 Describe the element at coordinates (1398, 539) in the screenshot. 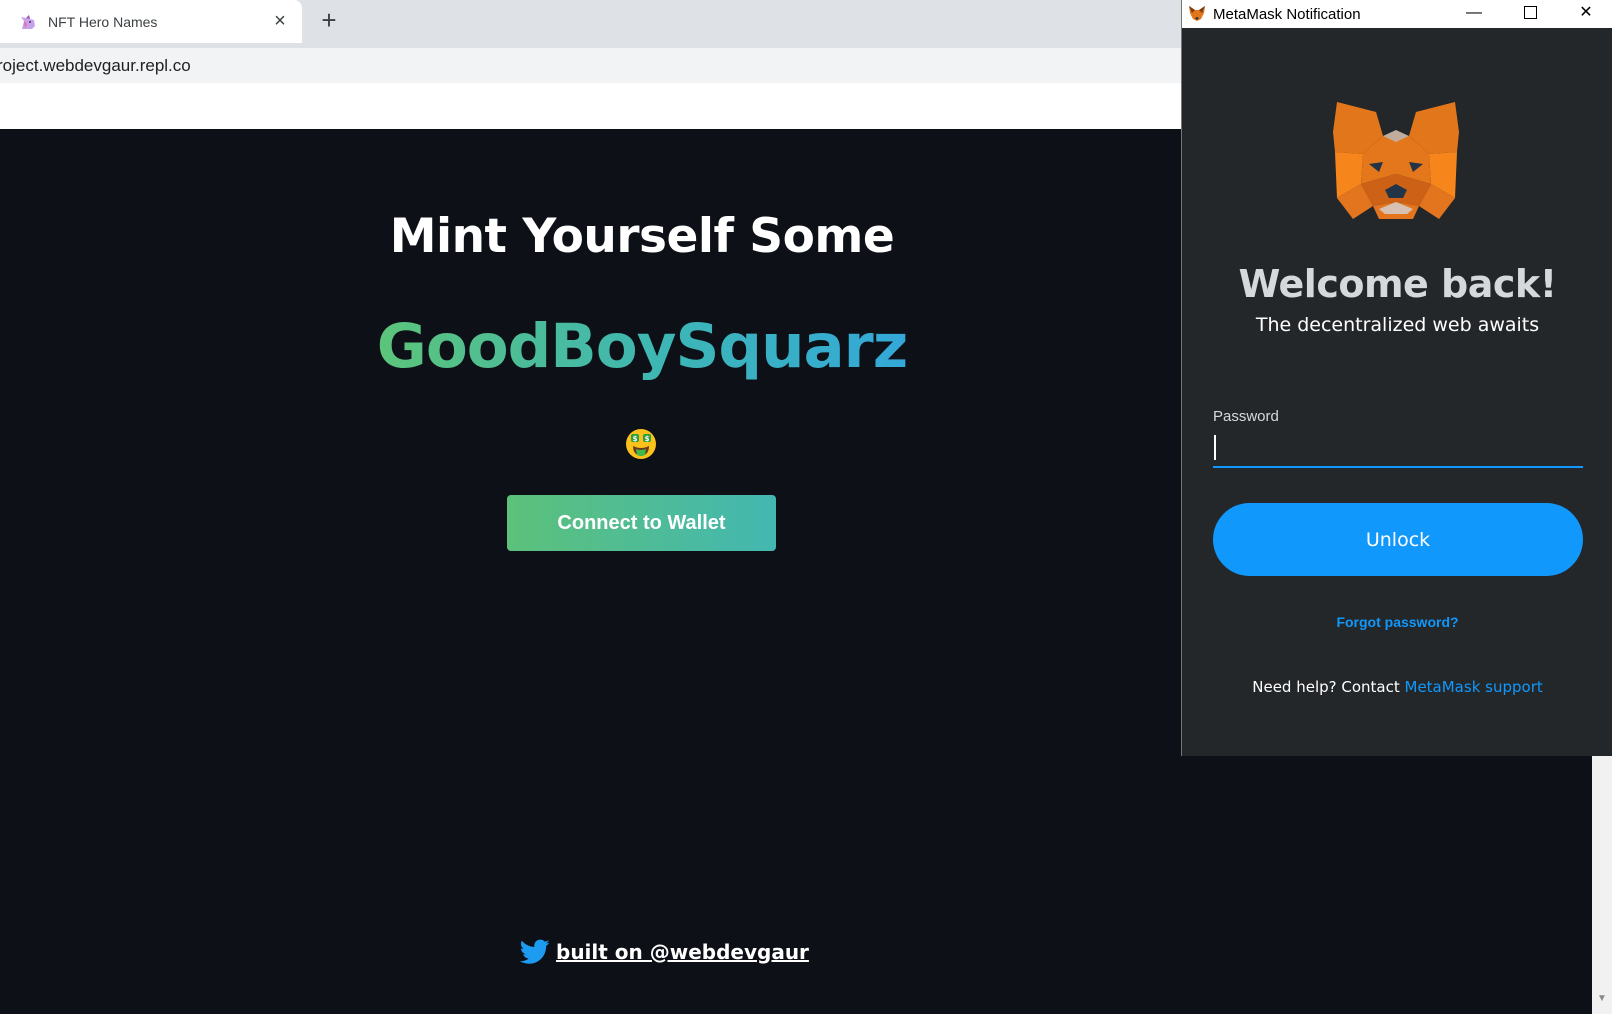

I see `unlock-button: Unlock` at that location.